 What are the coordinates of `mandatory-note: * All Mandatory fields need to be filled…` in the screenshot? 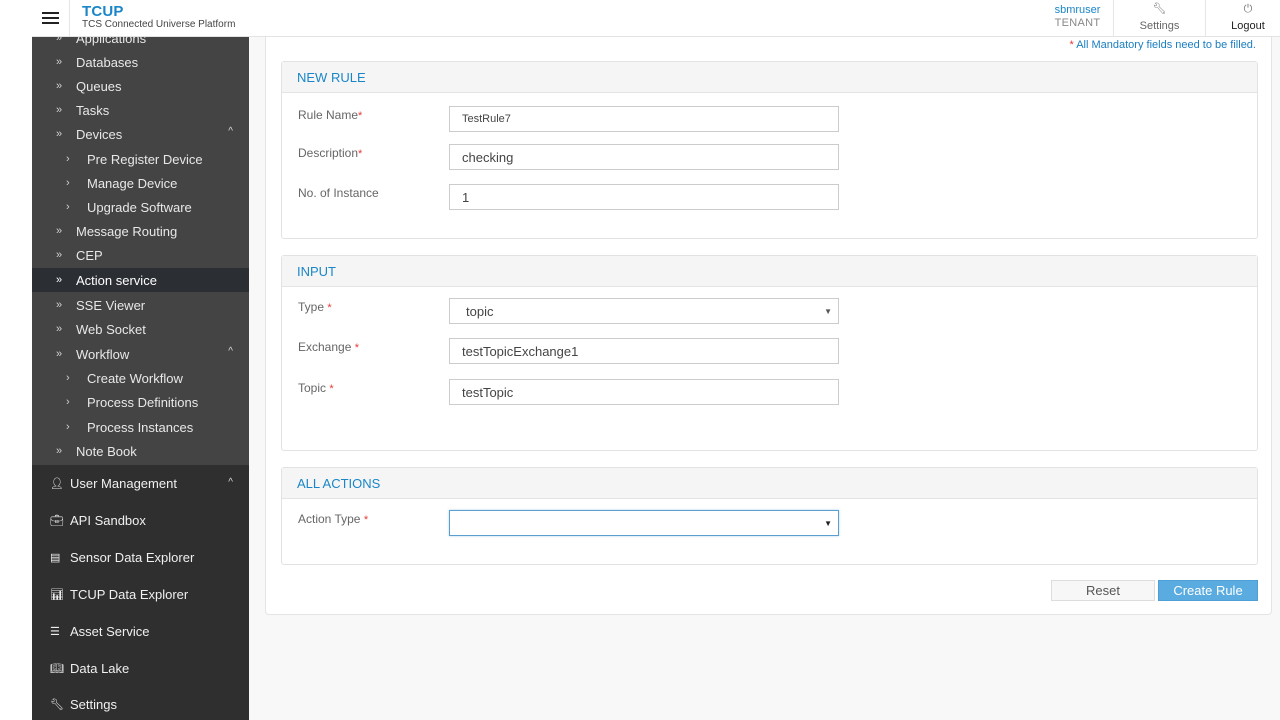 It's located at (1162, 45).